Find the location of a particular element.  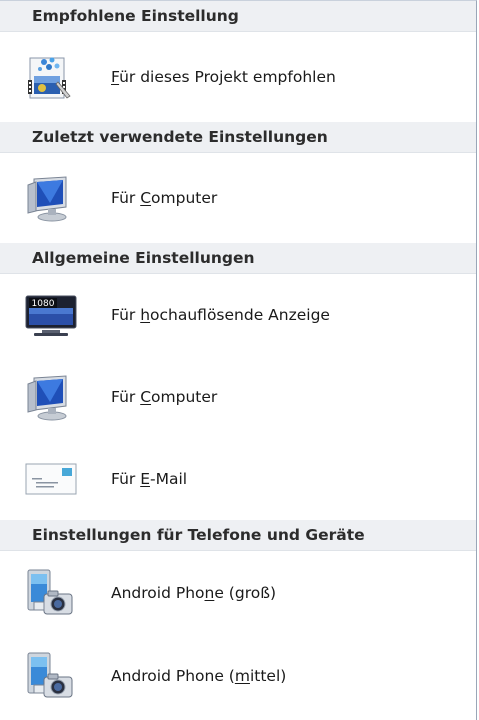

video-project-icon is located at coordinates (51, 77).